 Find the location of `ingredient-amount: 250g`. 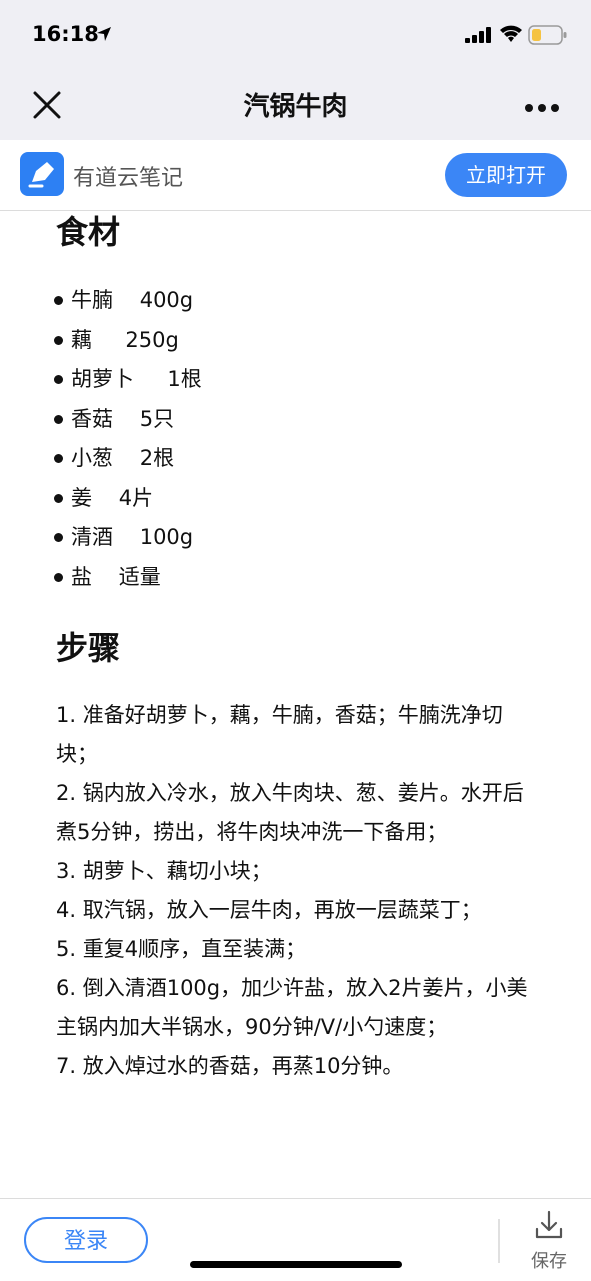

ingredient-amount: 250g is located at coordinates (152, 339).